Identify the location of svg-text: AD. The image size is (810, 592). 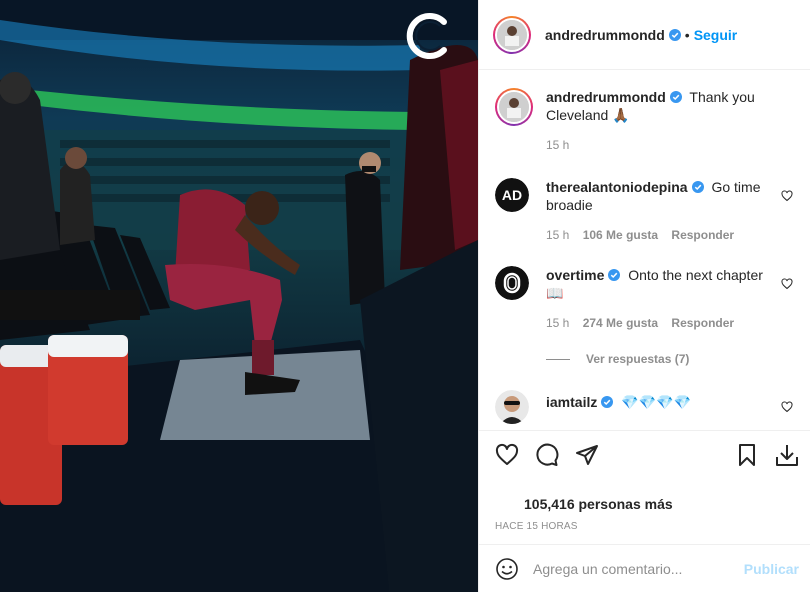
(512, 195).